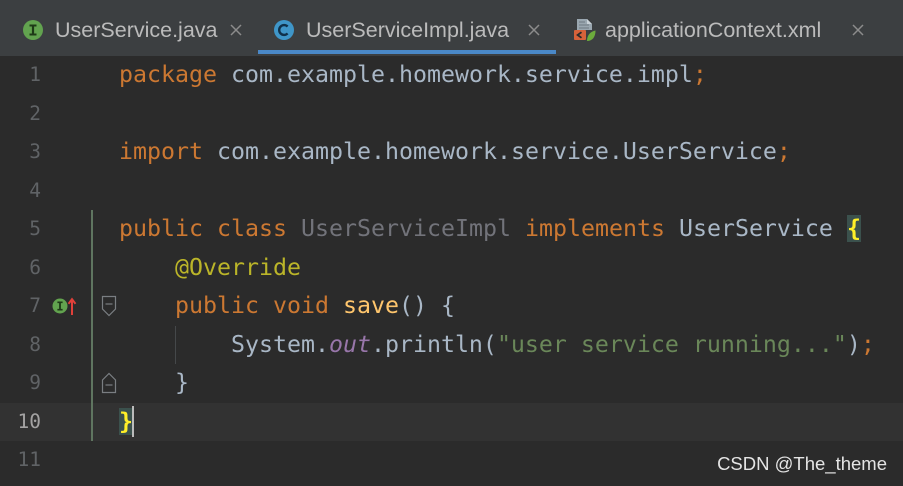  Describe the element at coordinates (713, 29) in the screenshot. I see `tab-label: applicationContext.xml` at that location.